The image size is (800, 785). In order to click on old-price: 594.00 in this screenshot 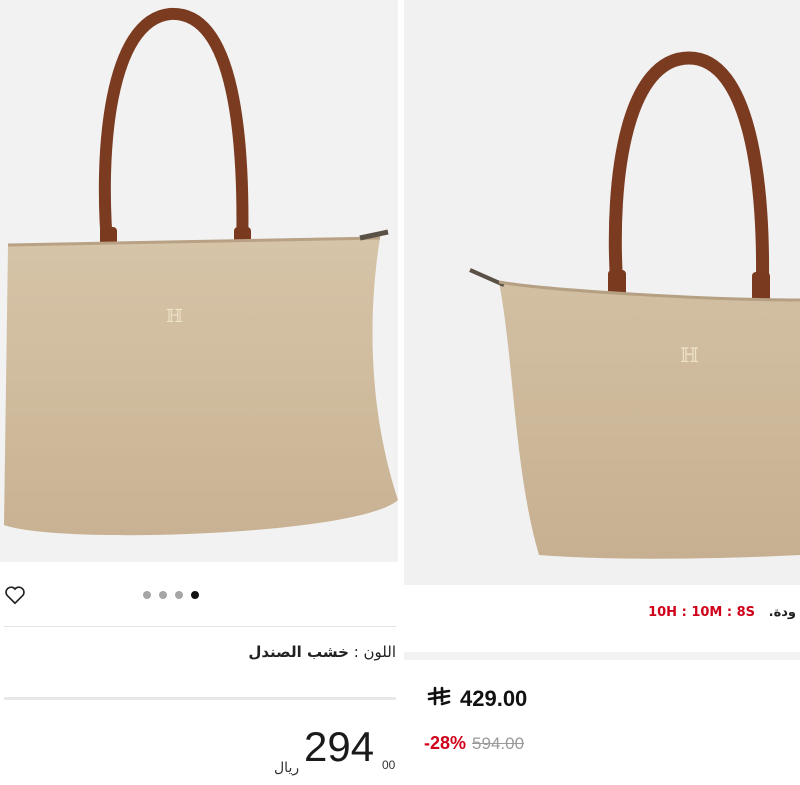, I will do `click(498, 743)`.